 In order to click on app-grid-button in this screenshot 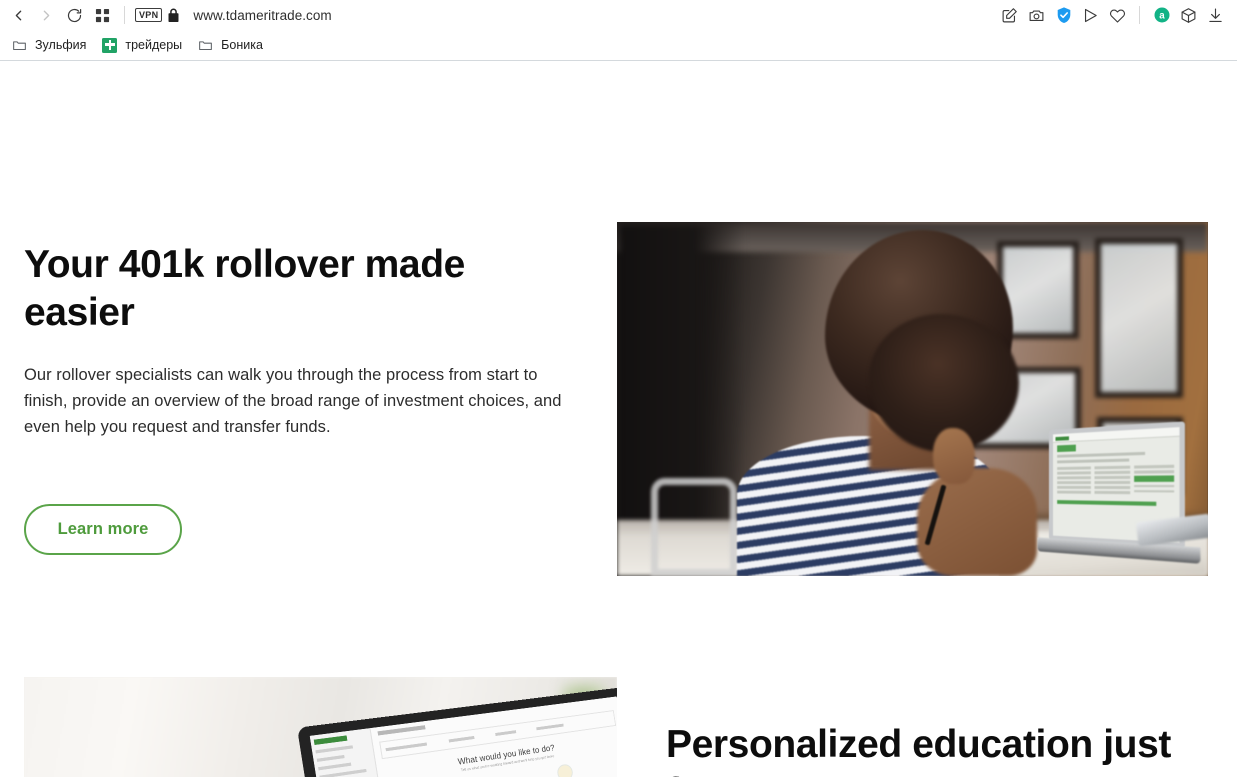, I will do `click(102, 15)`.